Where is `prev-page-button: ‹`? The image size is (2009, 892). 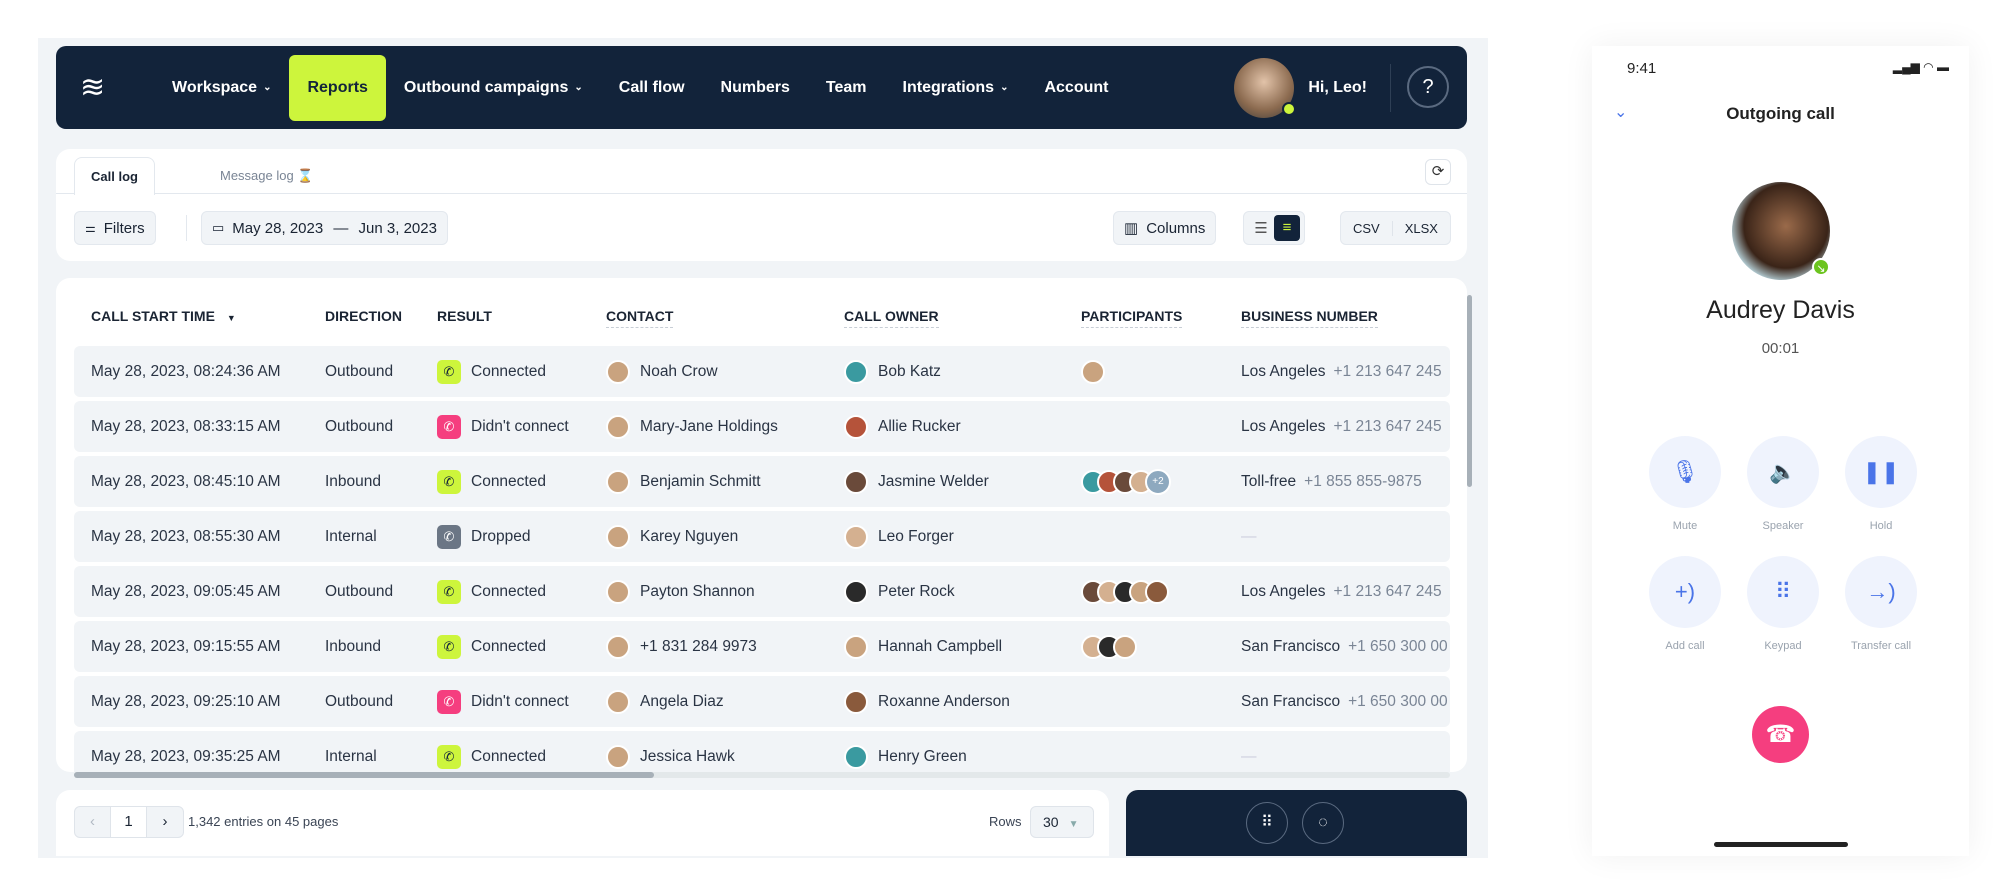 prev-page-button: ‹ is located at coordinates (93, 822).